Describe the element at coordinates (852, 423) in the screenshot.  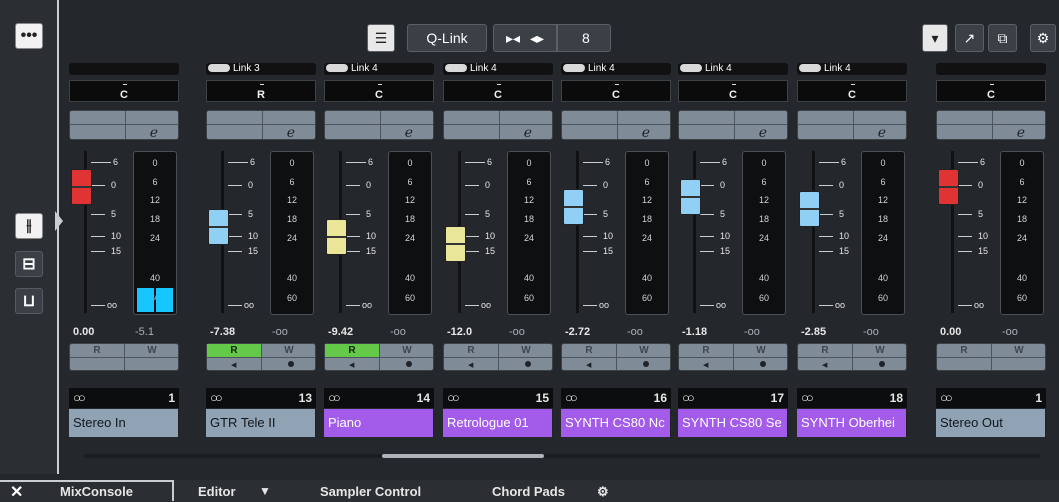
I see `channel-name: SYNTH Oberhei` at that location.